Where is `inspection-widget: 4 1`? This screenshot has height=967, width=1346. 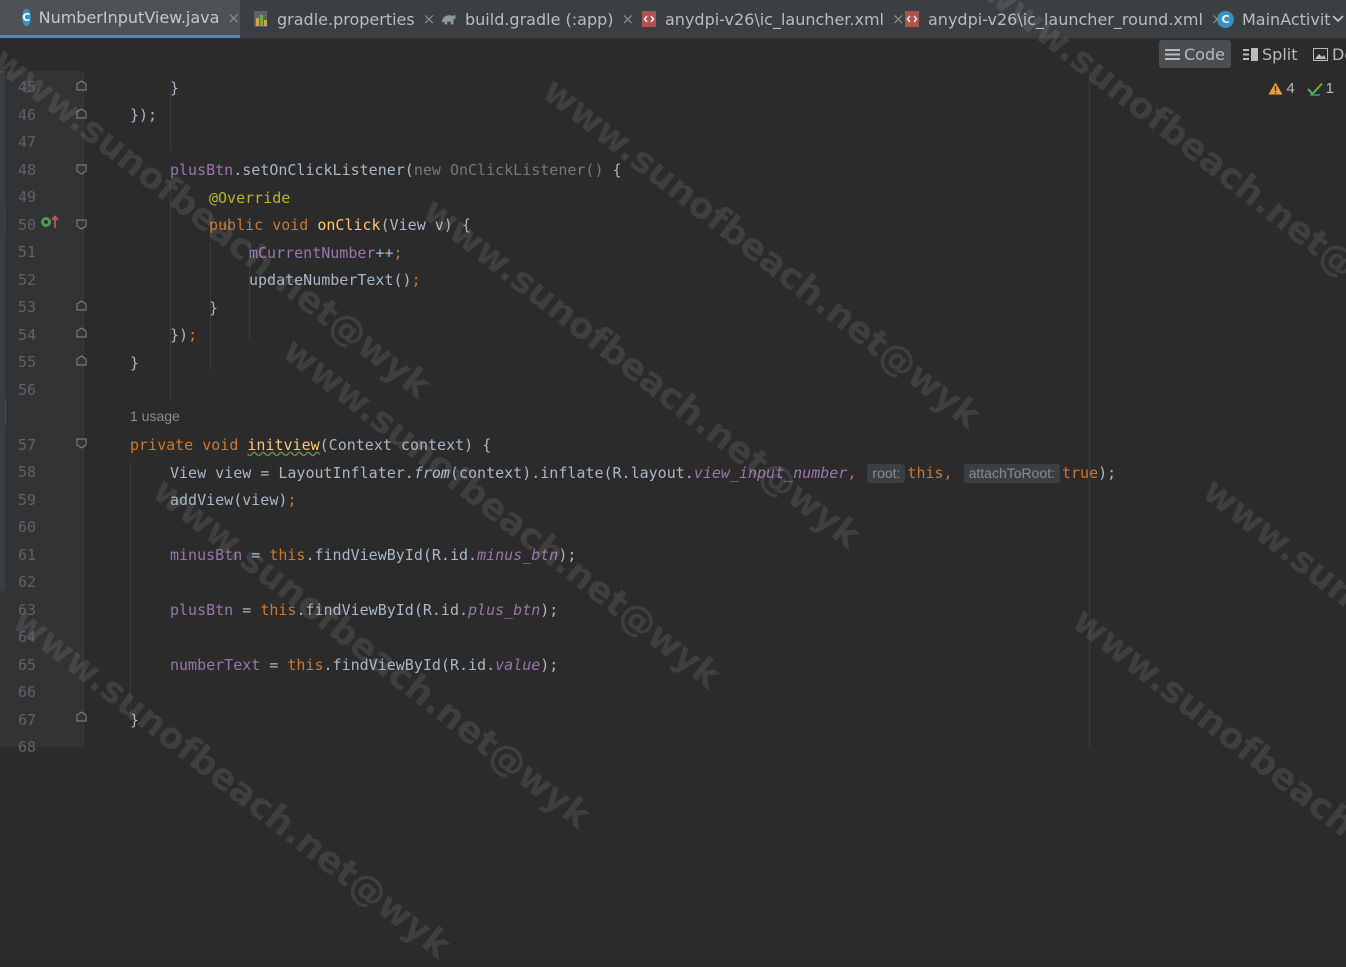
inspection-widget: 4 1 is located at coordinates (1301, 88).